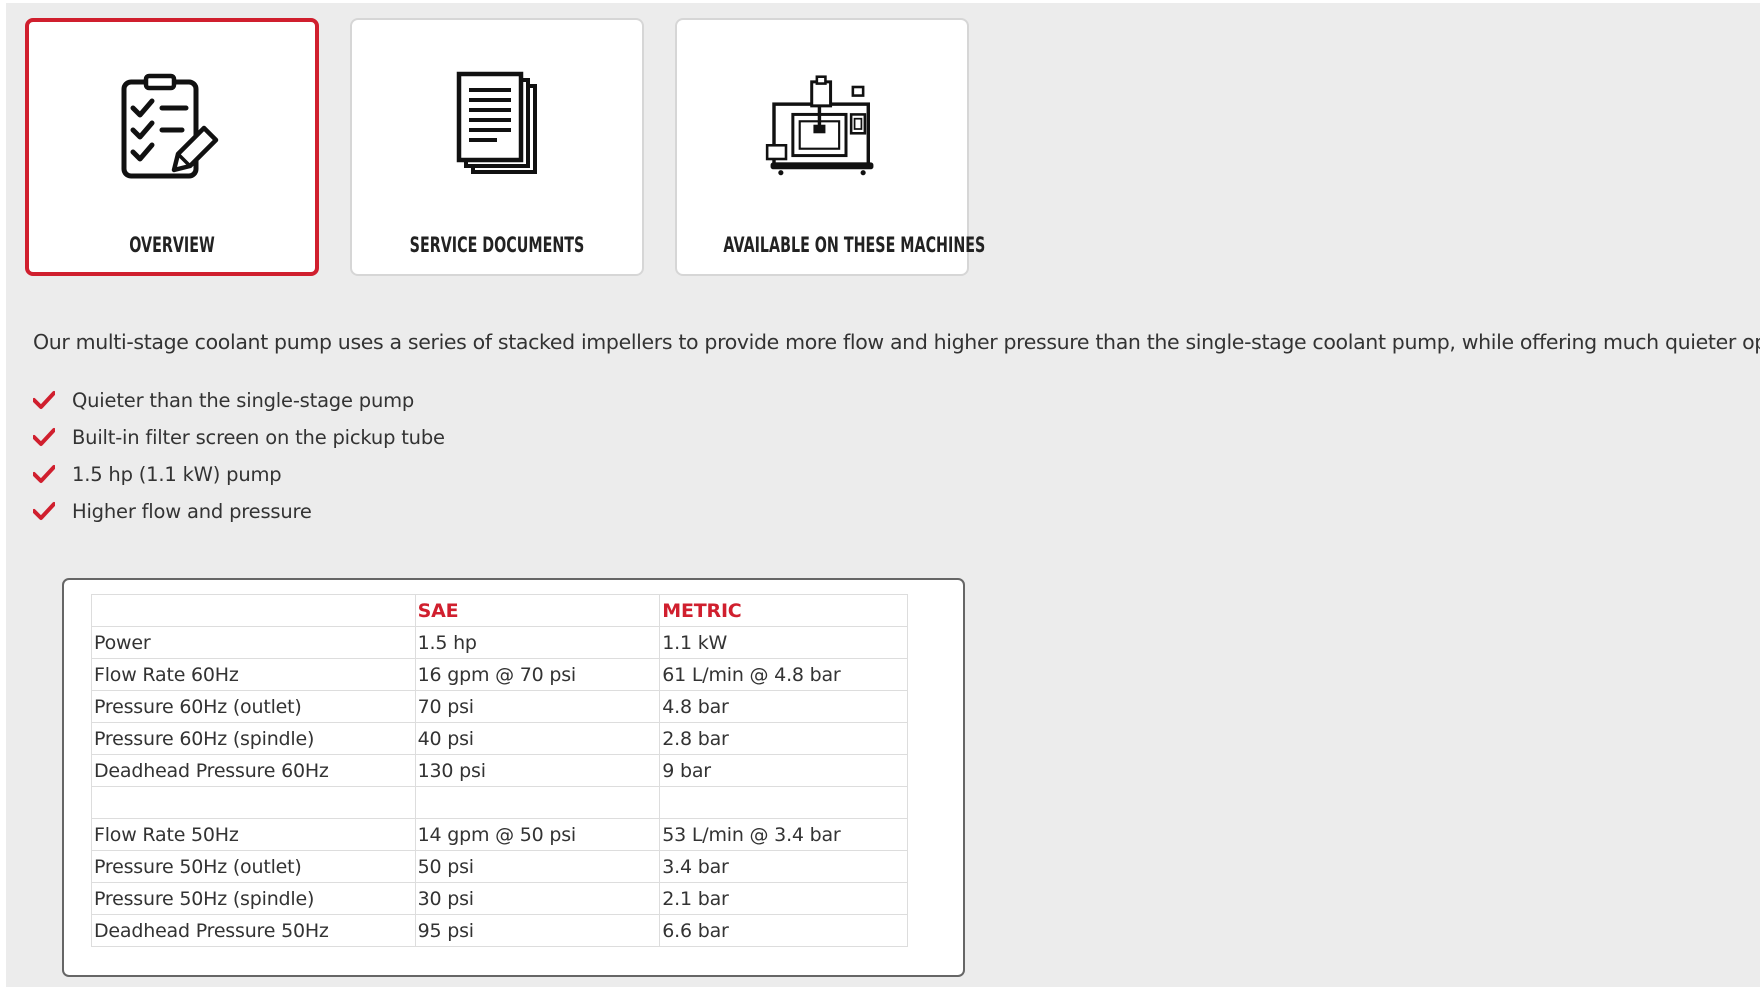 This screenshot has height=987, width=1760. I want to click on table-row: Pressure 50Hz (outlet) 50 psi 3.4 bar, so click(499, 866).